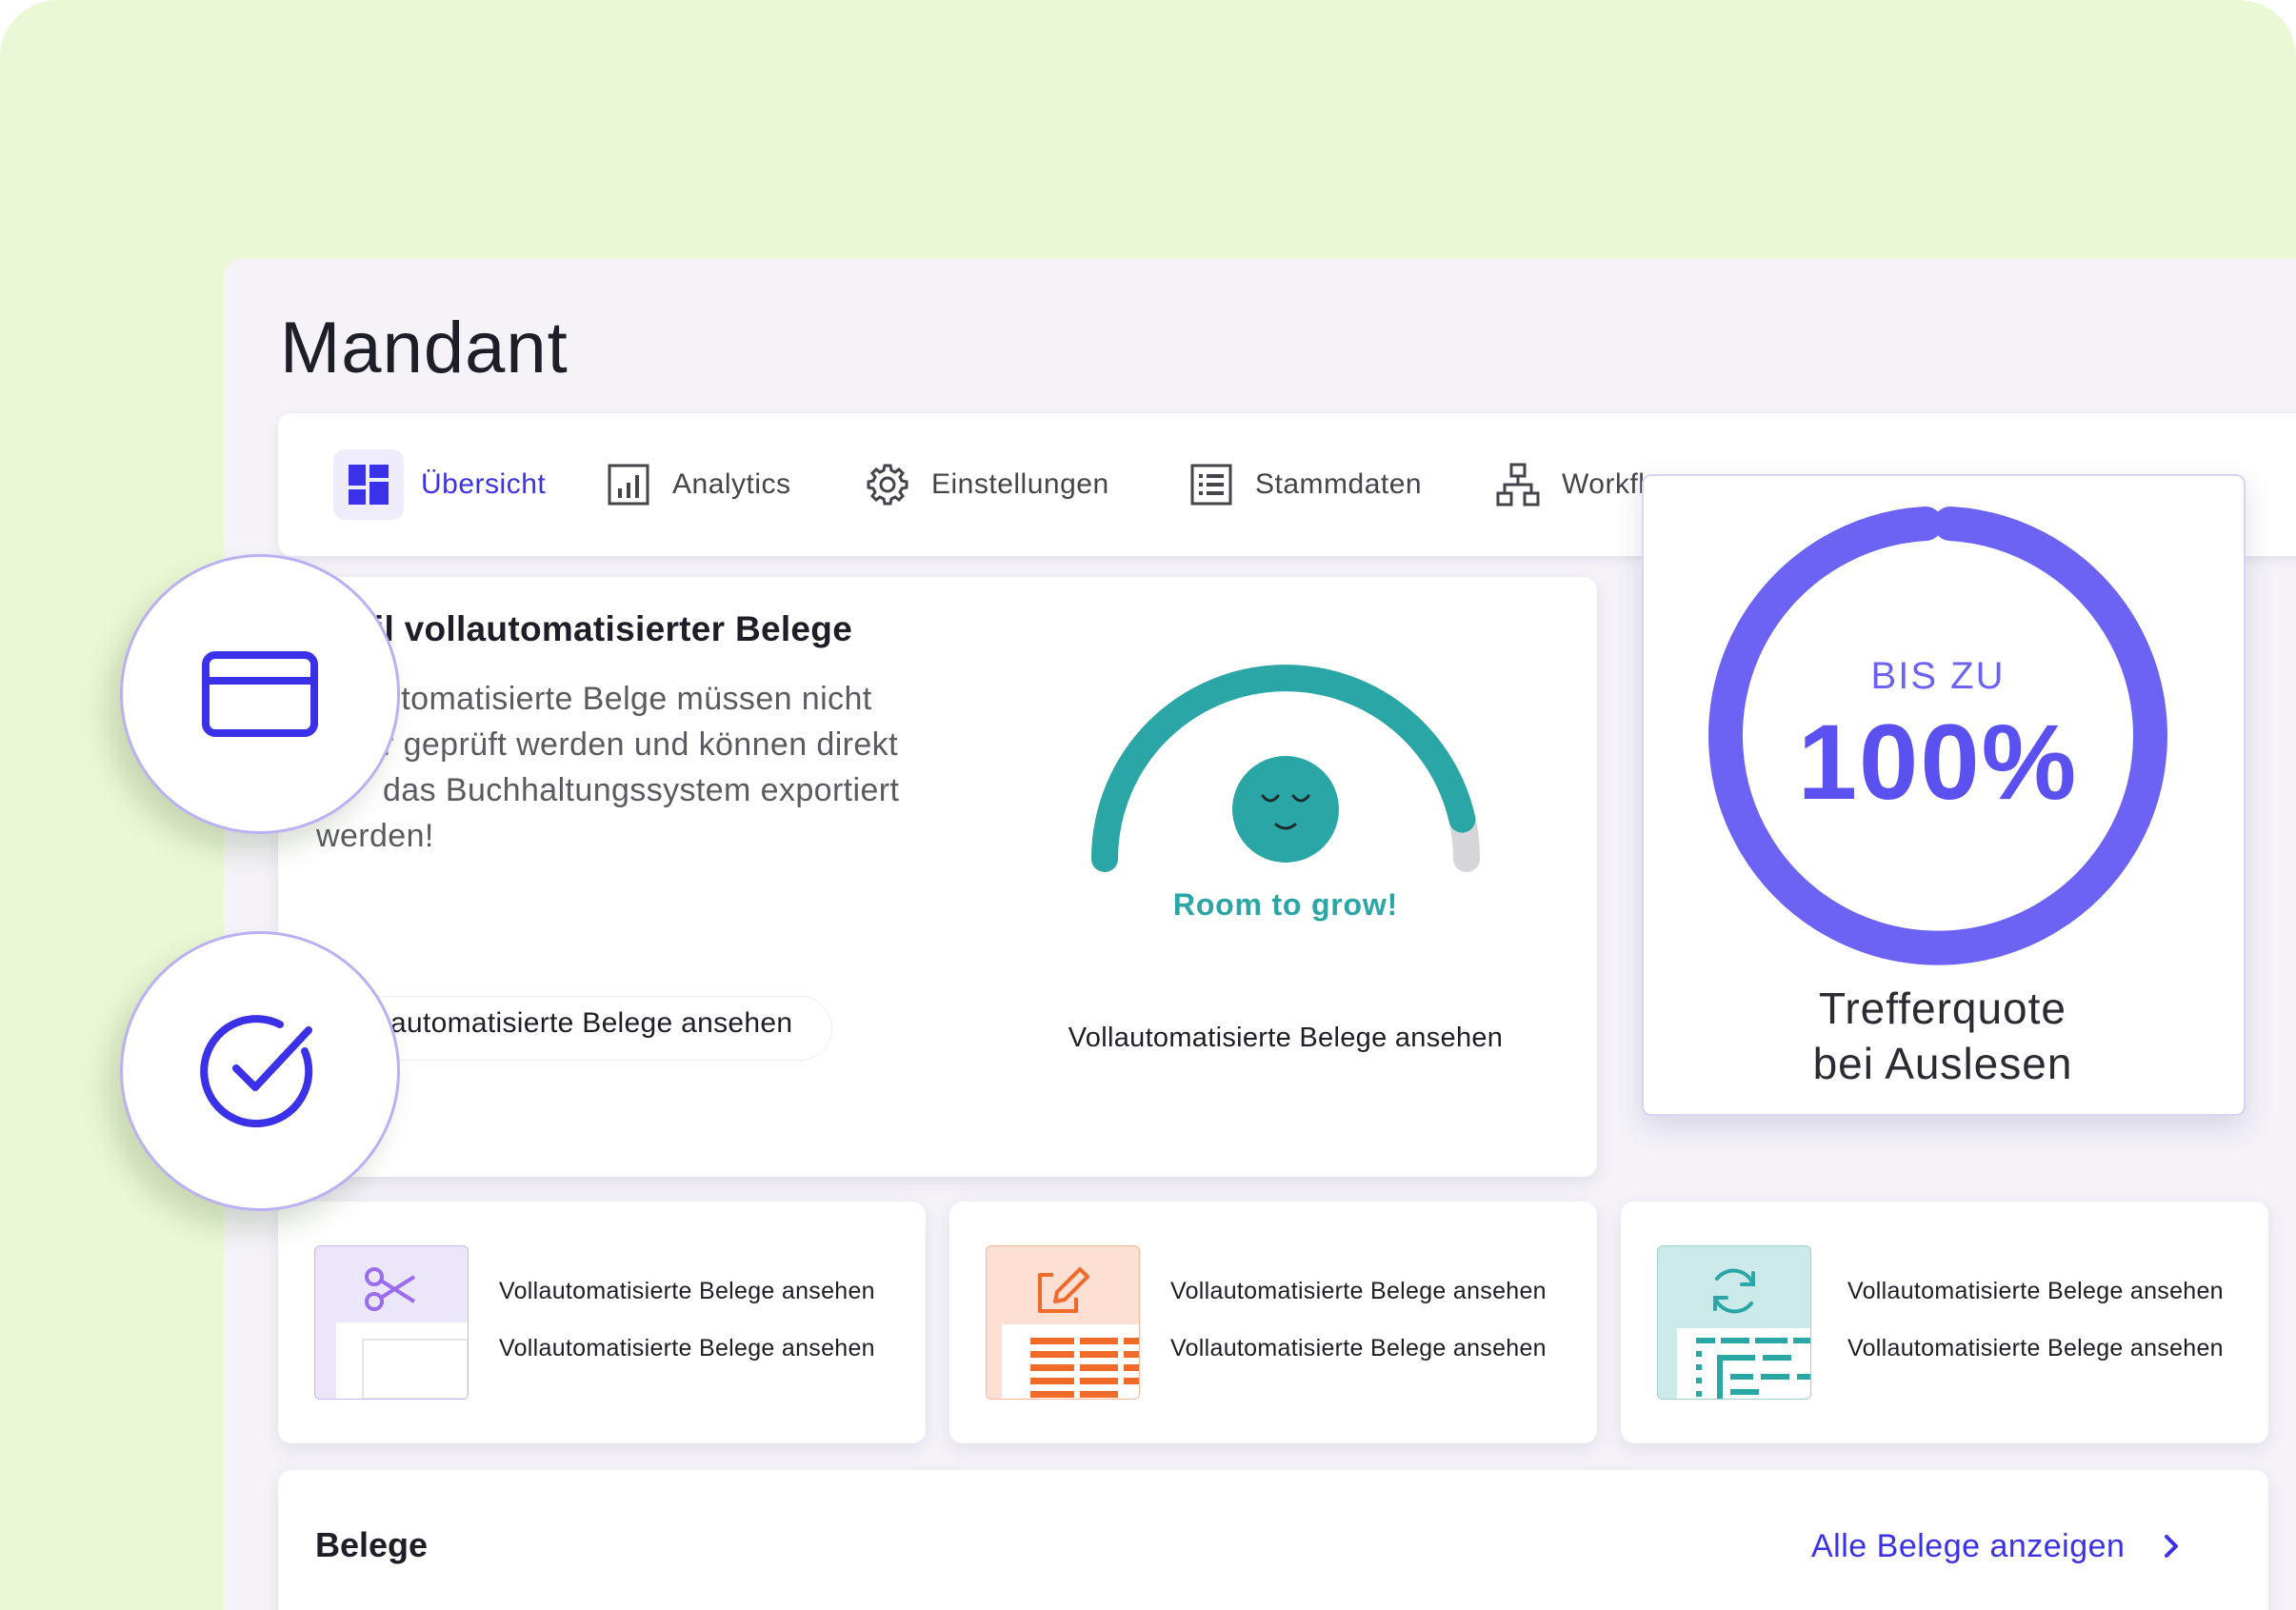 The image size is (2296, 1610). I want to click on view-all-label: Alle Belege anzeigen, so click(1969, 1545).